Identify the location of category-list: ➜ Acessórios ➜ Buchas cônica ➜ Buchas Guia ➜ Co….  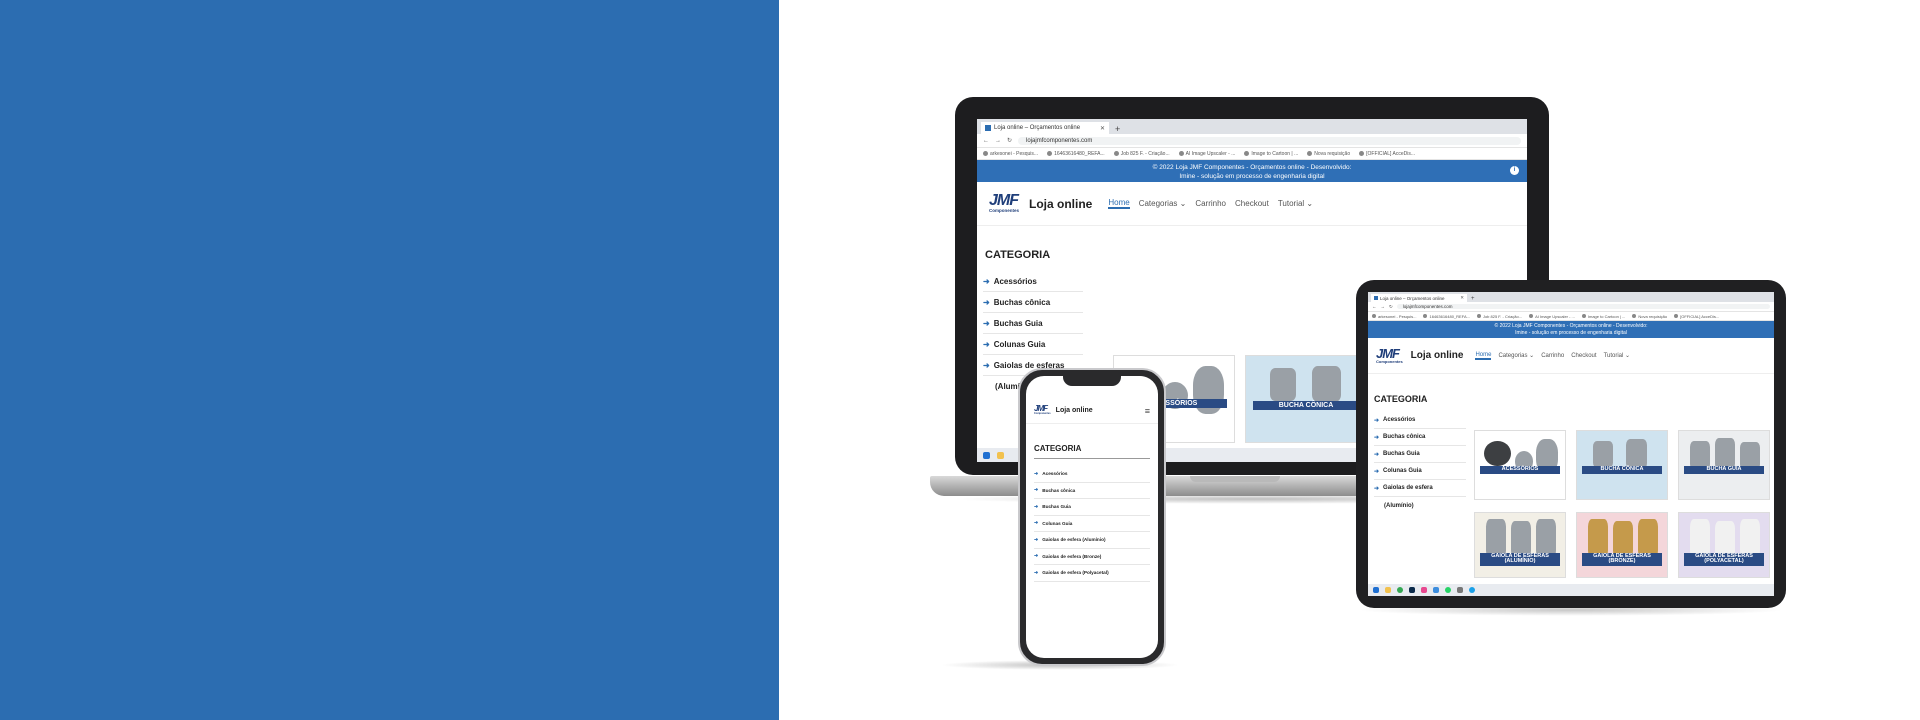
(1092, 524).